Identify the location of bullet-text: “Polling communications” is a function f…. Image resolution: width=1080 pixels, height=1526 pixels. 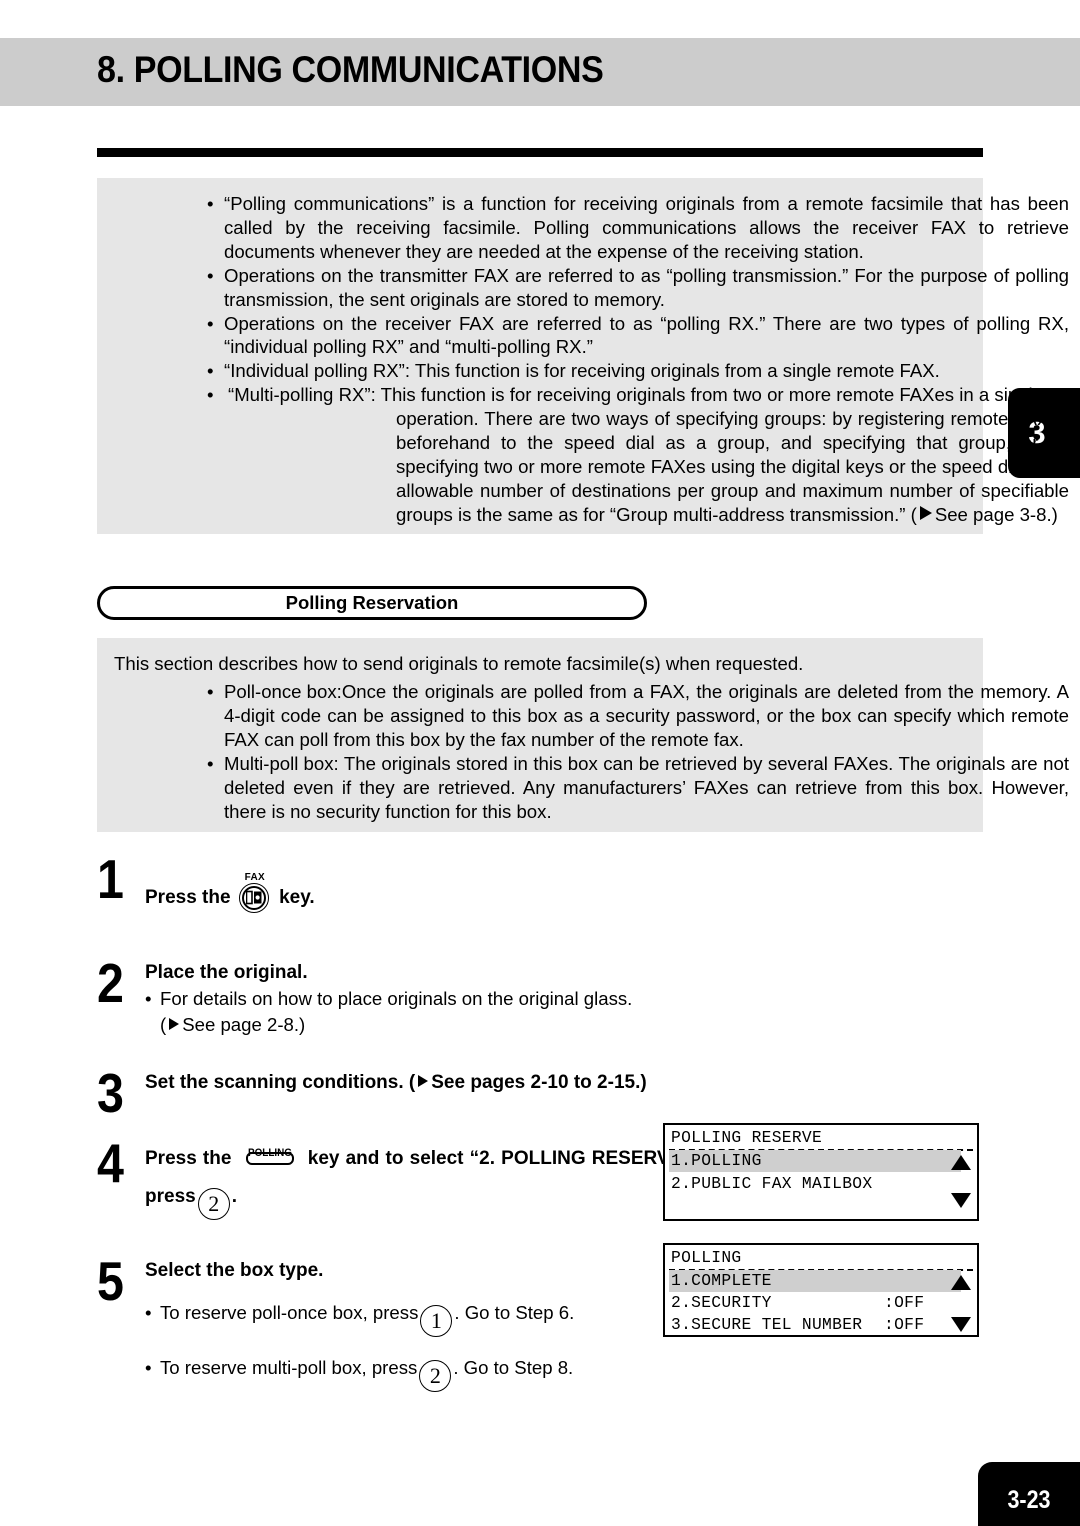
(646, 227).